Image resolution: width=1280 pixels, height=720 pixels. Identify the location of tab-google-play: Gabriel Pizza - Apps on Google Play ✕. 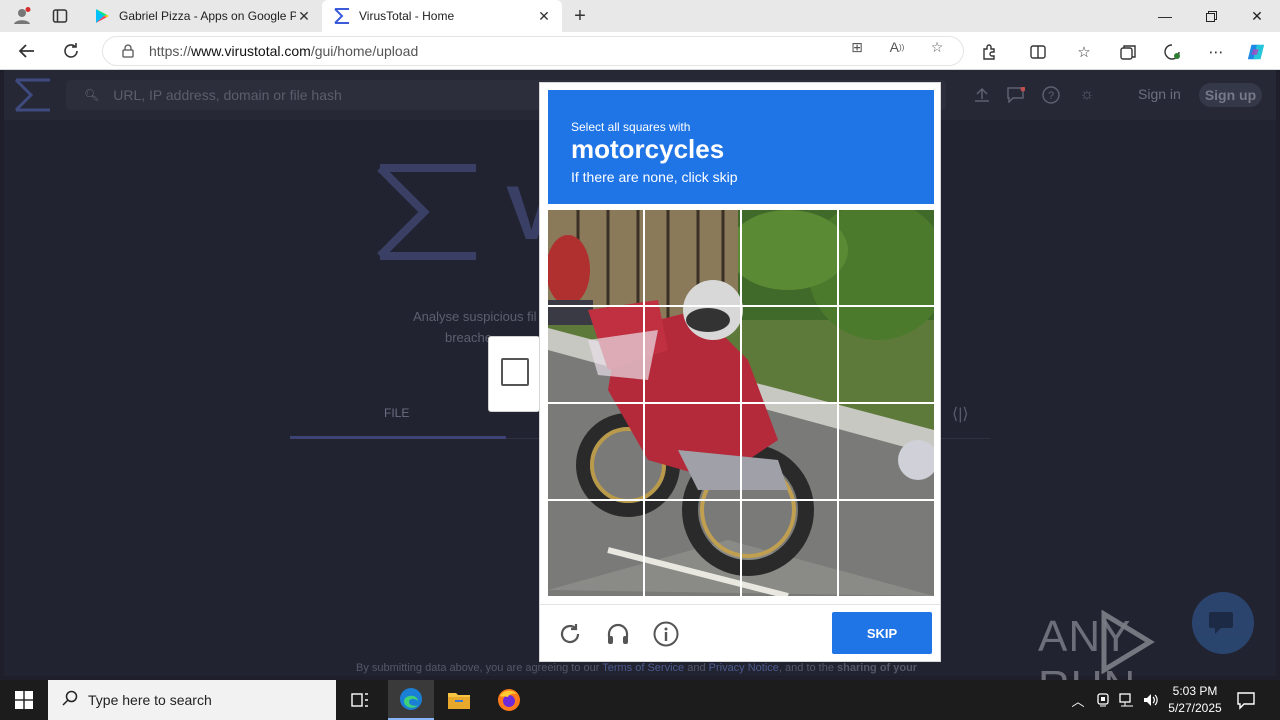
(202, 16).